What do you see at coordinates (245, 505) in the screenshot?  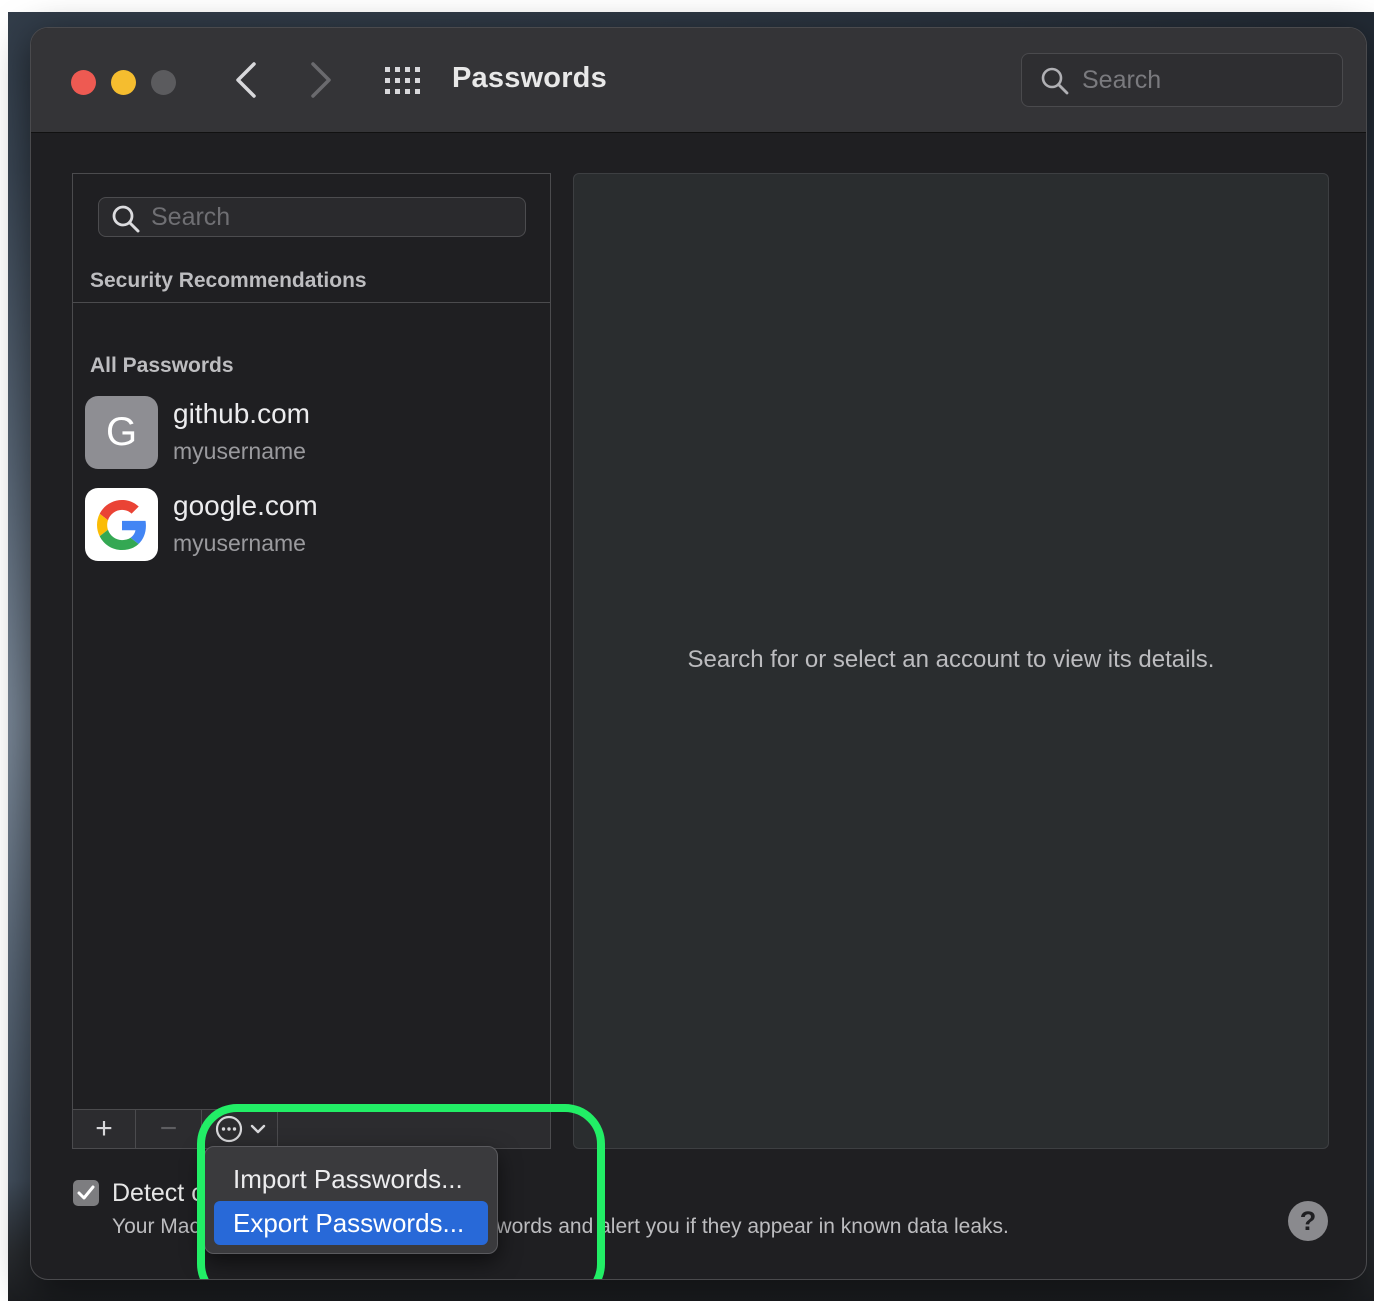 I see `password-site: google.com` at bounding box center [245, 505].